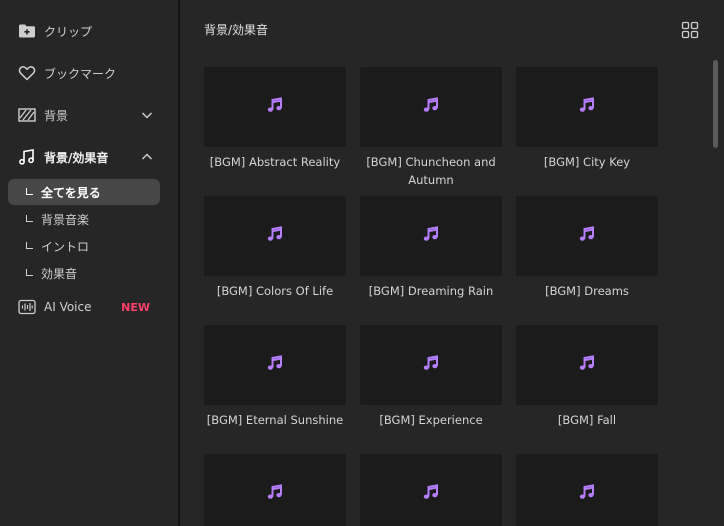  I want to click on audio-card: [BGM] Abstract Reality, so click(275, 119).